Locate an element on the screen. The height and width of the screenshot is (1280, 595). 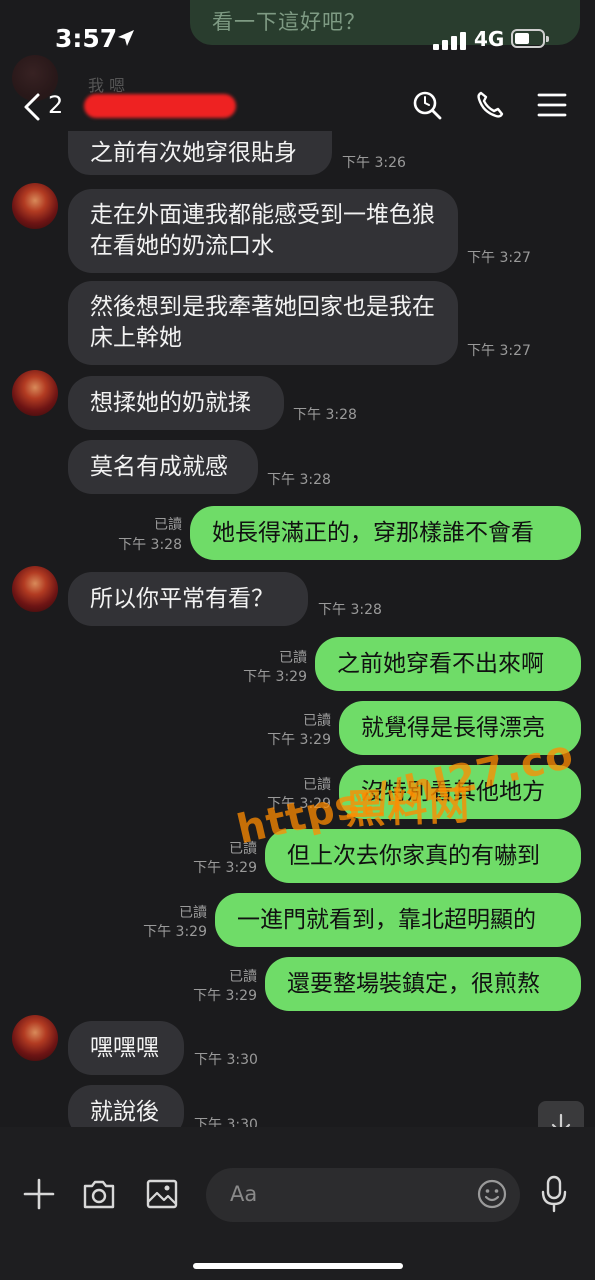
message-bubble-outgoing: 之前她穿看不出來啊 is located at coordinates (448, 664).